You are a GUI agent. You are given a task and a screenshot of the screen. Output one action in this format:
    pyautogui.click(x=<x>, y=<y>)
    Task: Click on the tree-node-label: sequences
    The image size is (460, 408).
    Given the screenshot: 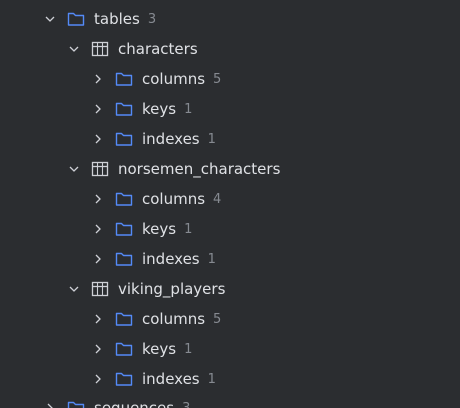 What is the action you would take?
    pyautogui.click(x=134, y=403)
    